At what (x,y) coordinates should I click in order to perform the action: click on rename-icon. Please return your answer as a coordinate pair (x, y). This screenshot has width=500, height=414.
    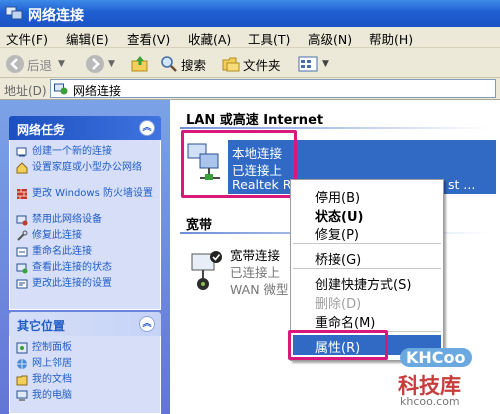
    Looking at the image, I should click on (22, 252).